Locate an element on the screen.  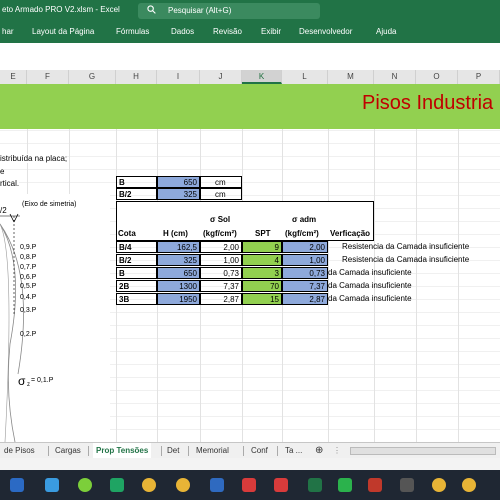
sheet-title: Pisos Industria is located at coordinates (428, 103).